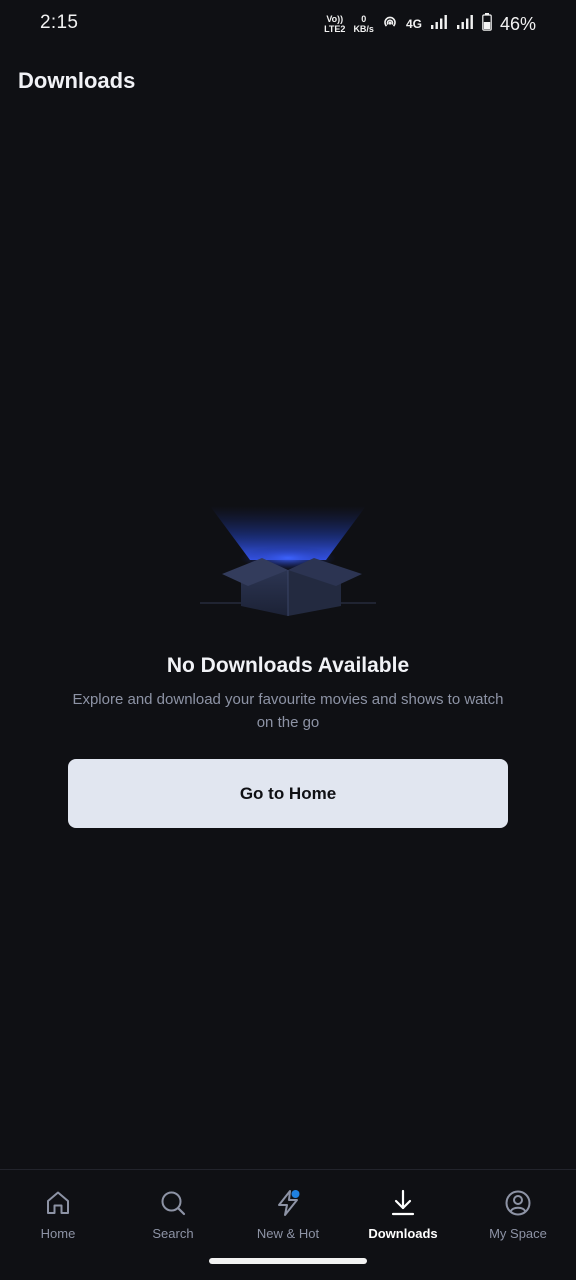 This screenshot has width=576, height=1280. I want to click on hotspot-icon, so click(390, 24).